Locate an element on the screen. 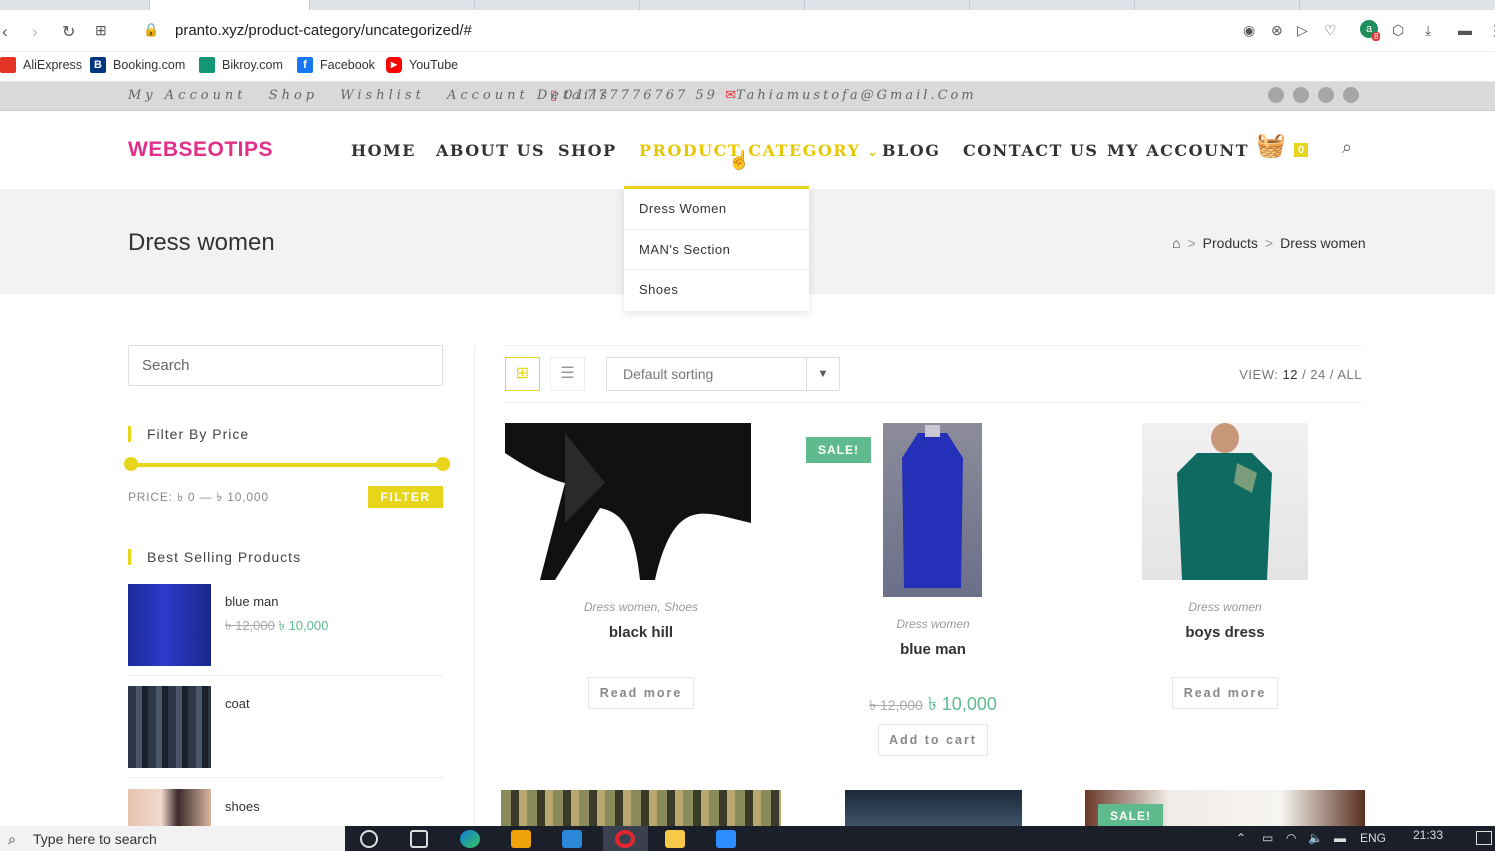  best-selling-name: shoes is located at coordinates (242, 806).